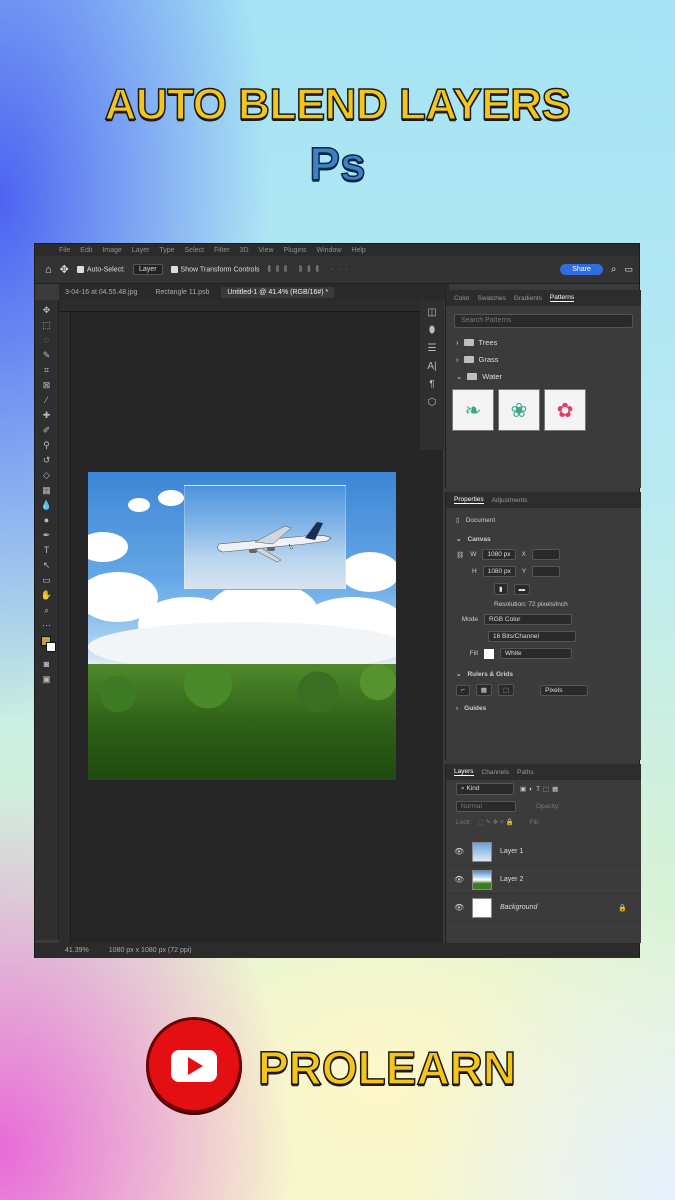 Image resolution: width=675 pixels, height=1200 pixels. What do you see at coordinates (543, 321) in the screenshot?
I see `pattern-search-input: Search Patterns` at bounding box center [543, 321].